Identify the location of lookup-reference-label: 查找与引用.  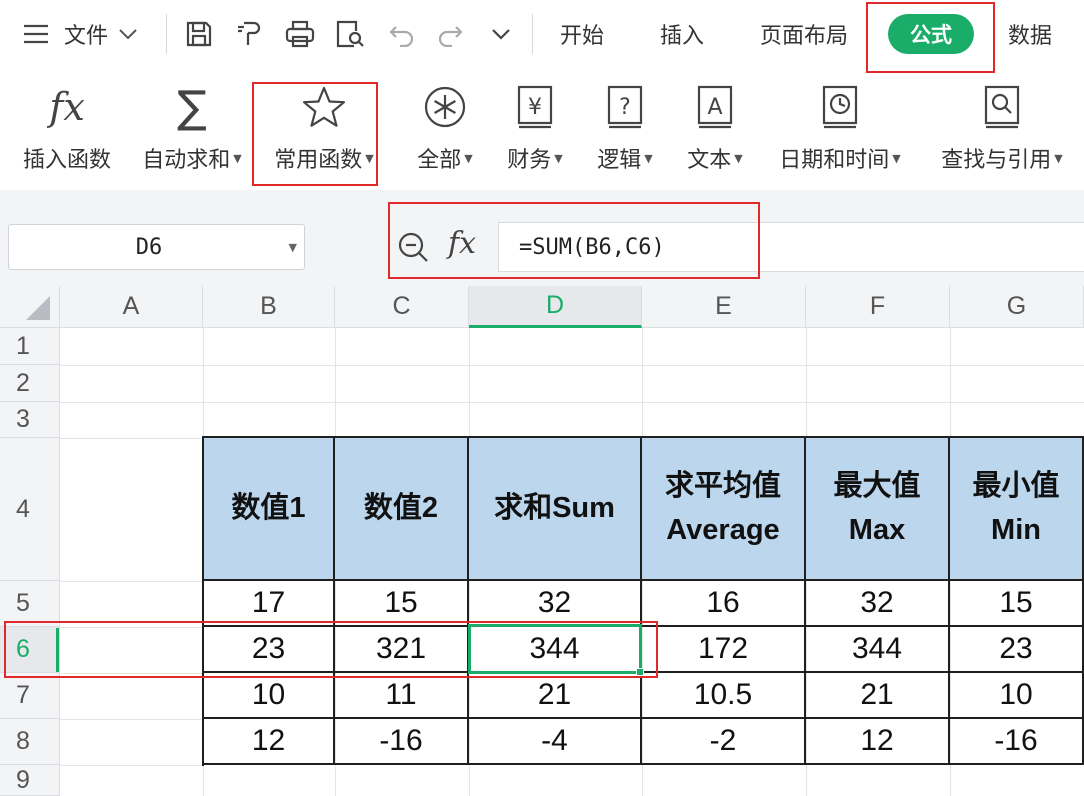
(996, 160).